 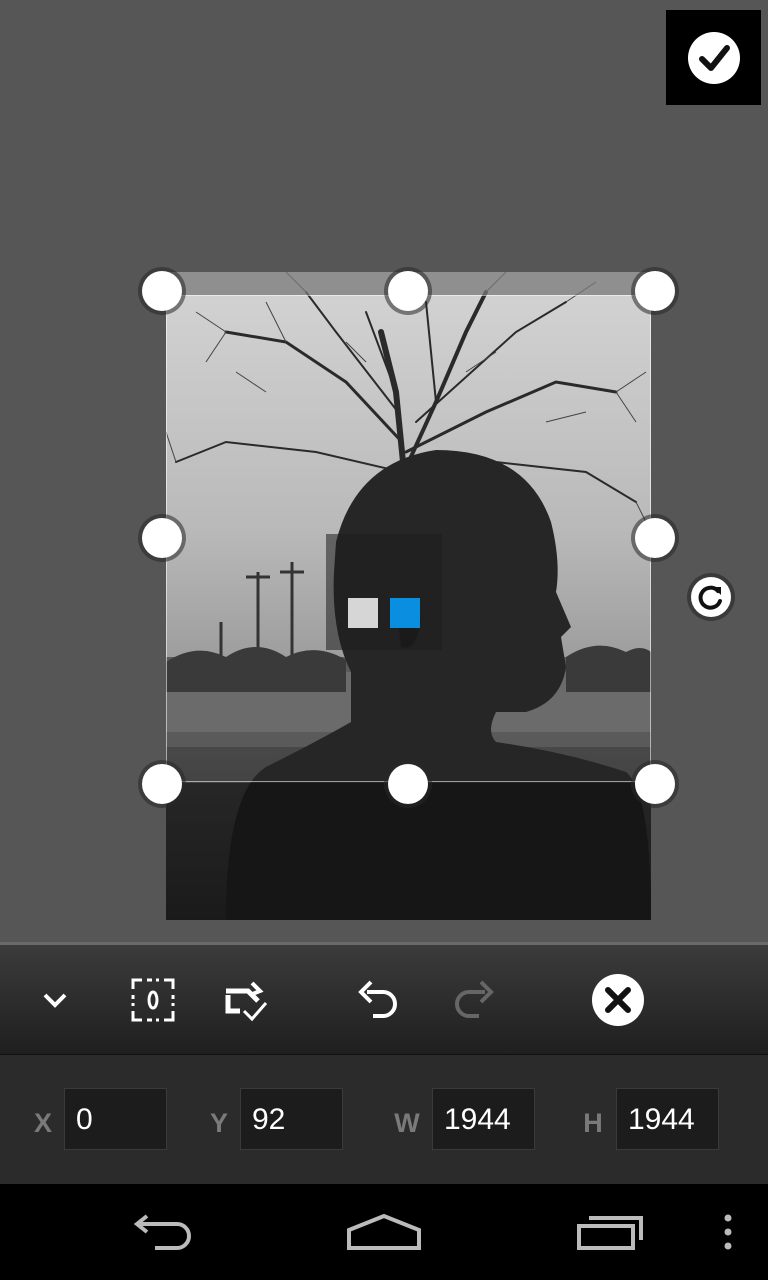 I want to click on overflow-menu-icon, so click(x=728, y=1232).